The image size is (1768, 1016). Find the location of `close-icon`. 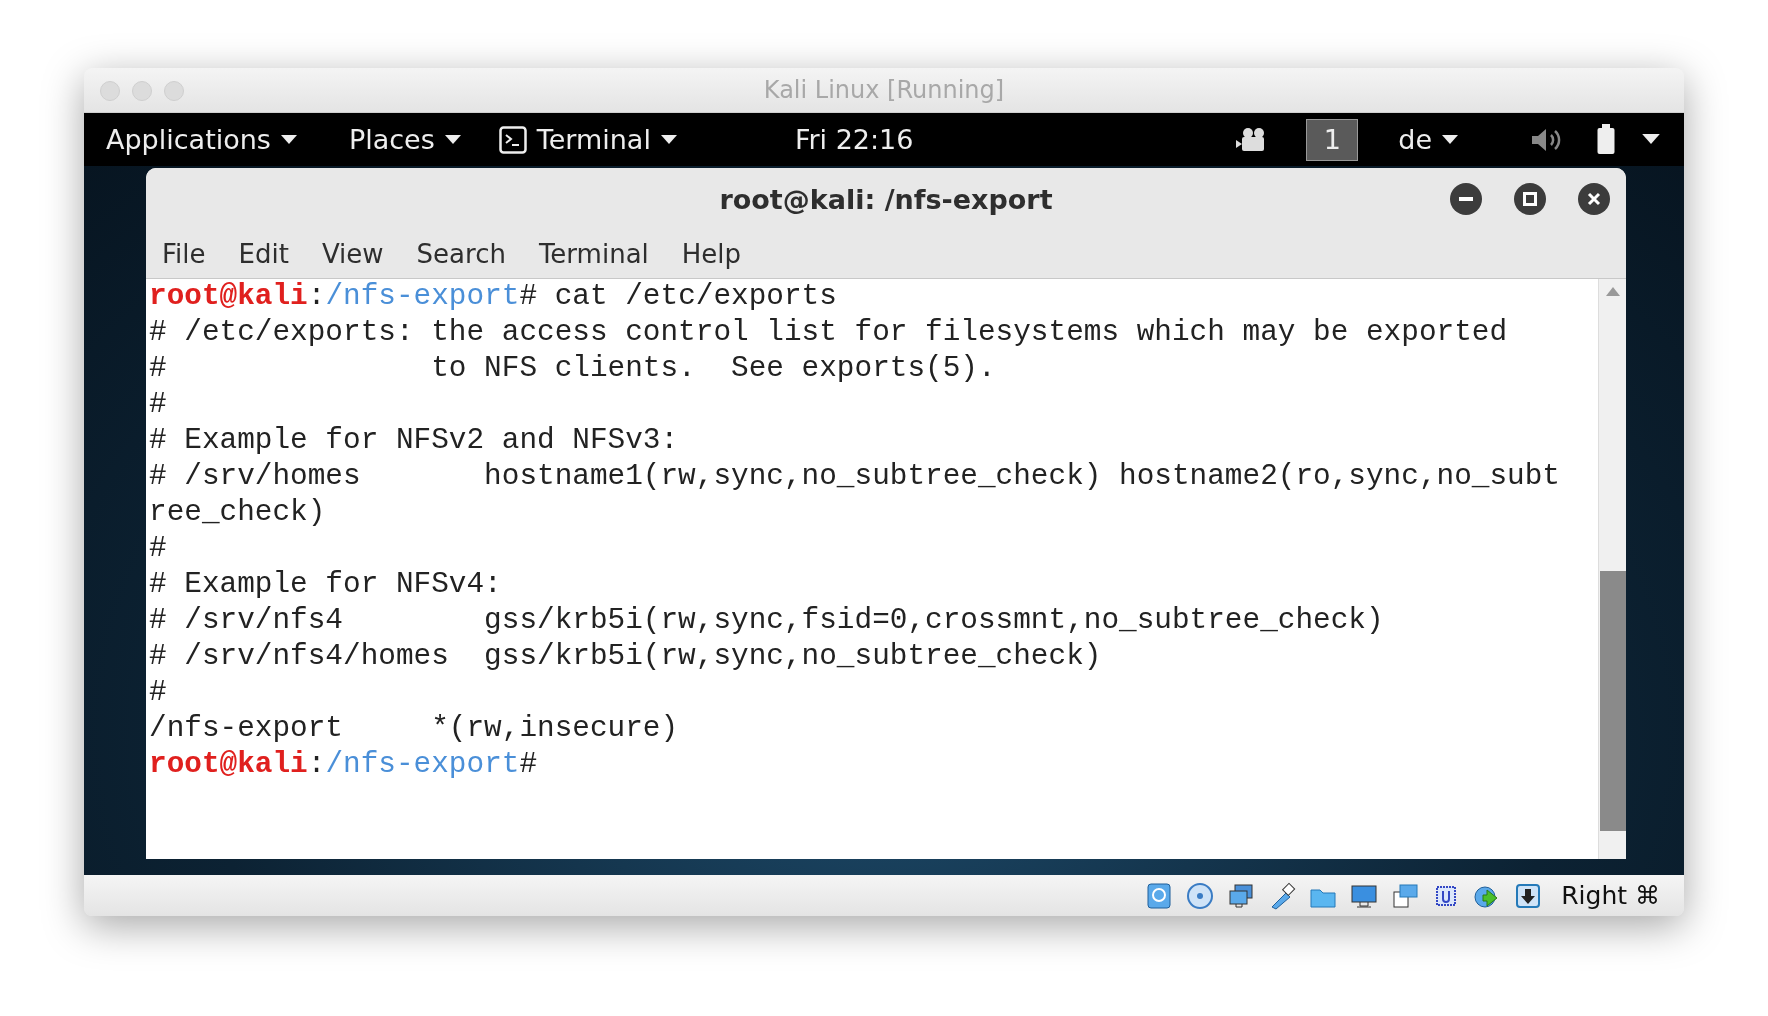

close-icon is located at coordinates (1594, 199).